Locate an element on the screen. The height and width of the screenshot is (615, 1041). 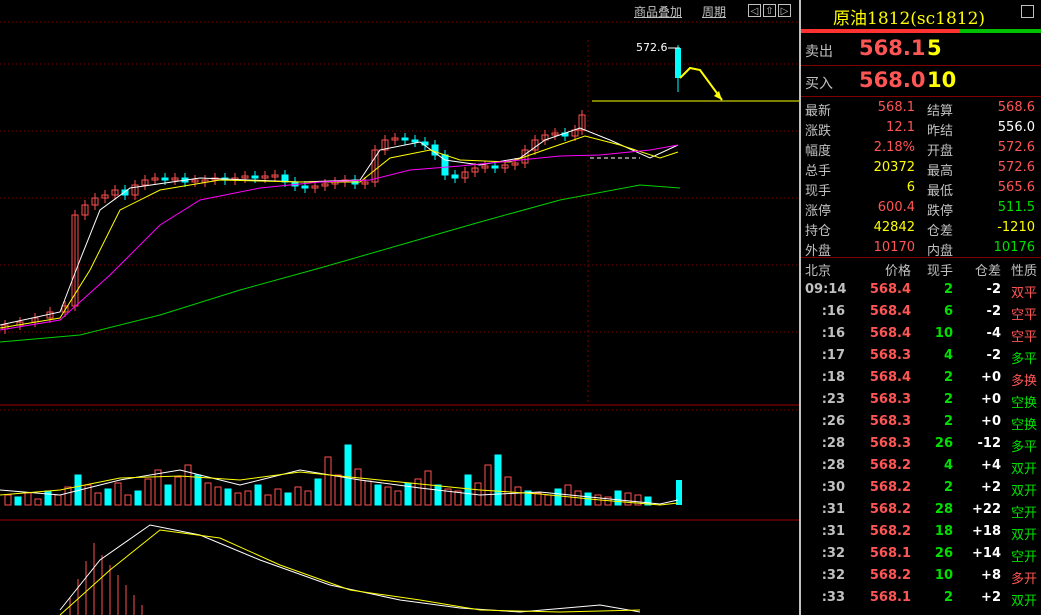
tick-row: :26 568.3 2 +0 空换 is located at coordinates (921, 423).